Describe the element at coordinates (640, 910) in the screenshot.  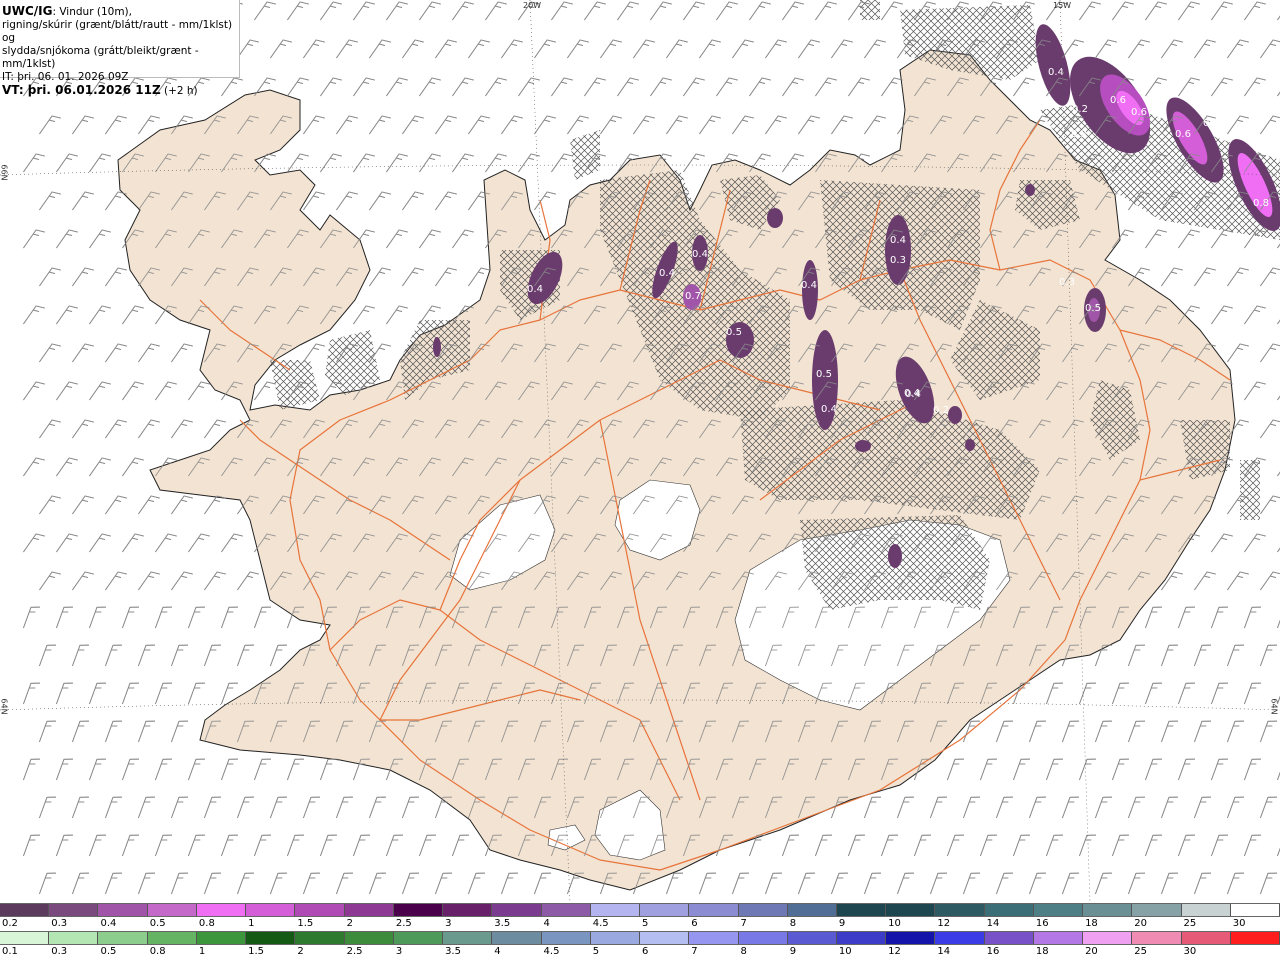
I see `snow-legend-bar` at that location.